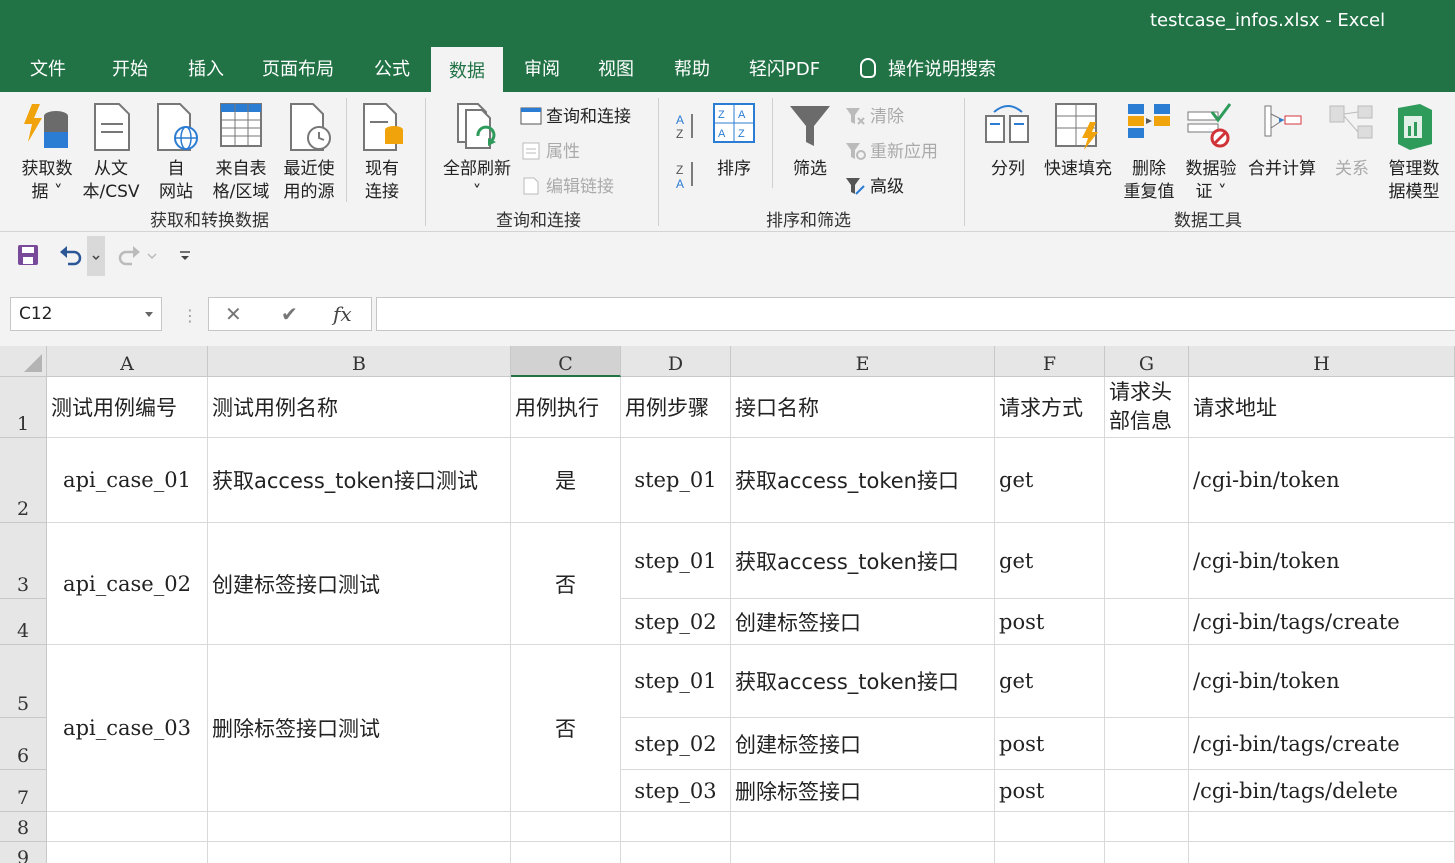  I want to click on cell-d6: step_02, so click(676, 744).